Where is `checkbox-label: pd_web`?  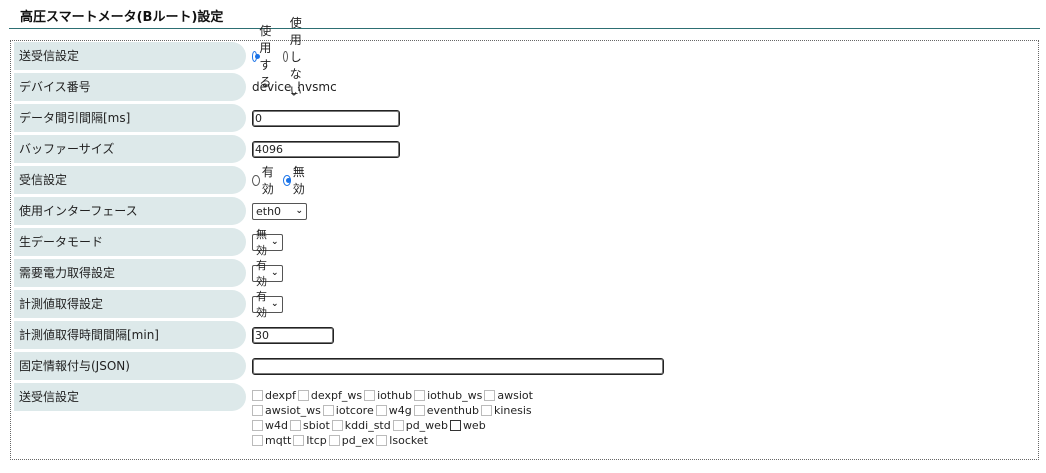
checkbox-label: pd_web is located at coordinates (426, 425).